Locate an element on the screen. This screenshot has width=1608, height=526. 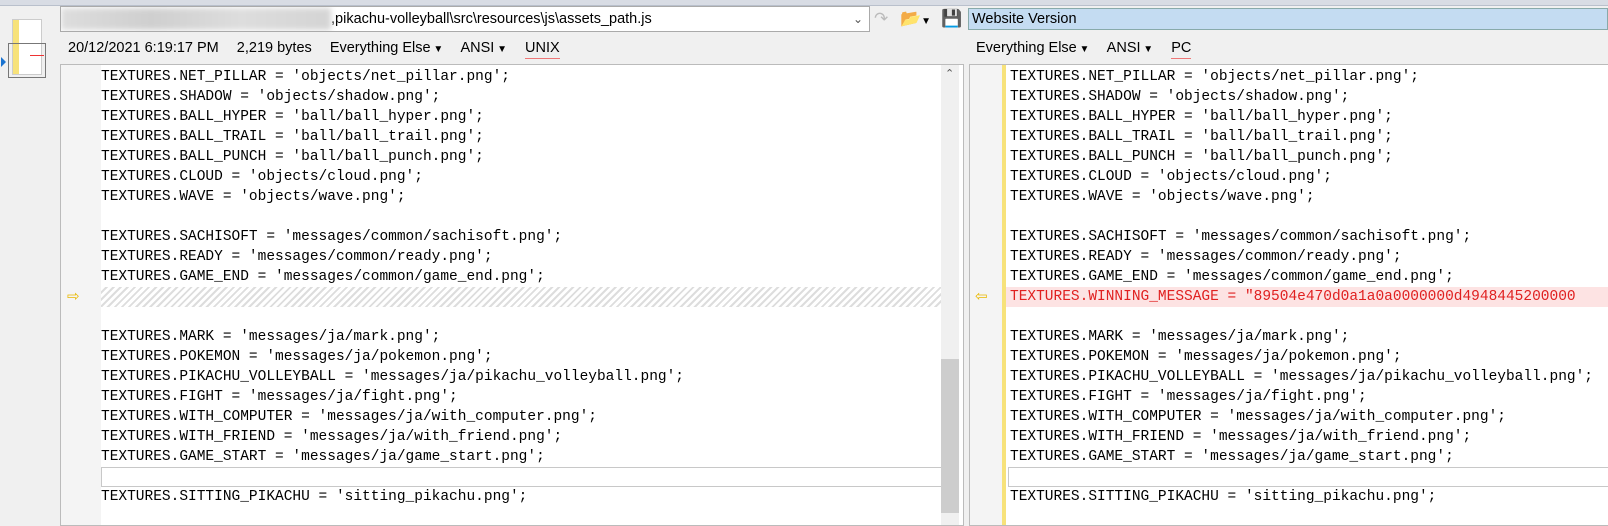
open-folder-icon: 📂▼ is located at coordinates (915, 20).